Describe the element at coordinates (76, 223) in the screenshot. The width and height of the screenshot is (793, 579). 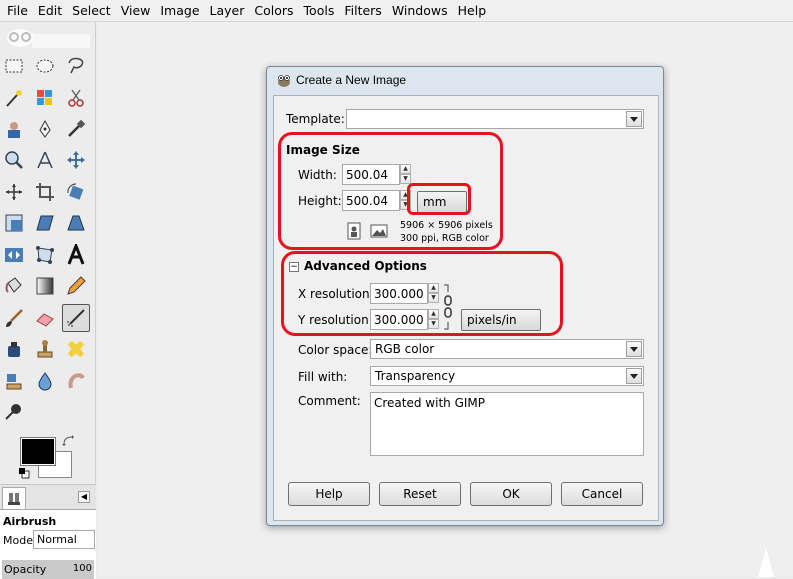
I see `perspective-icon` at that location.